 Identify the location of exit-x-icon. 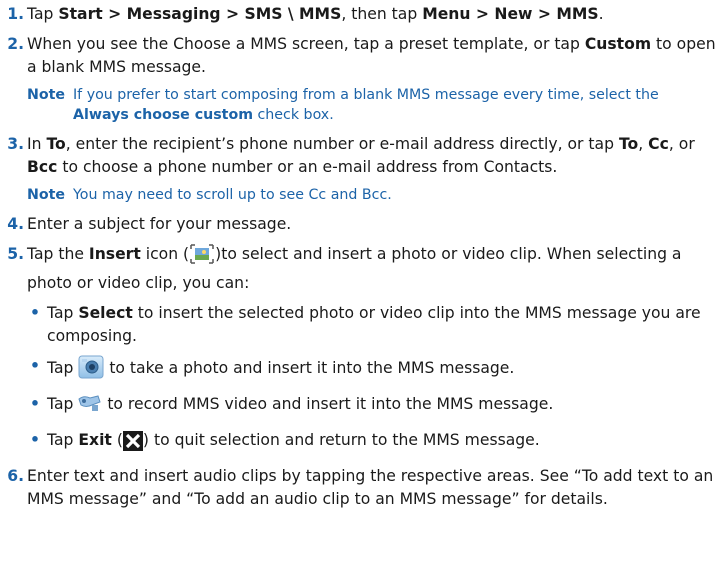
(132, 444).